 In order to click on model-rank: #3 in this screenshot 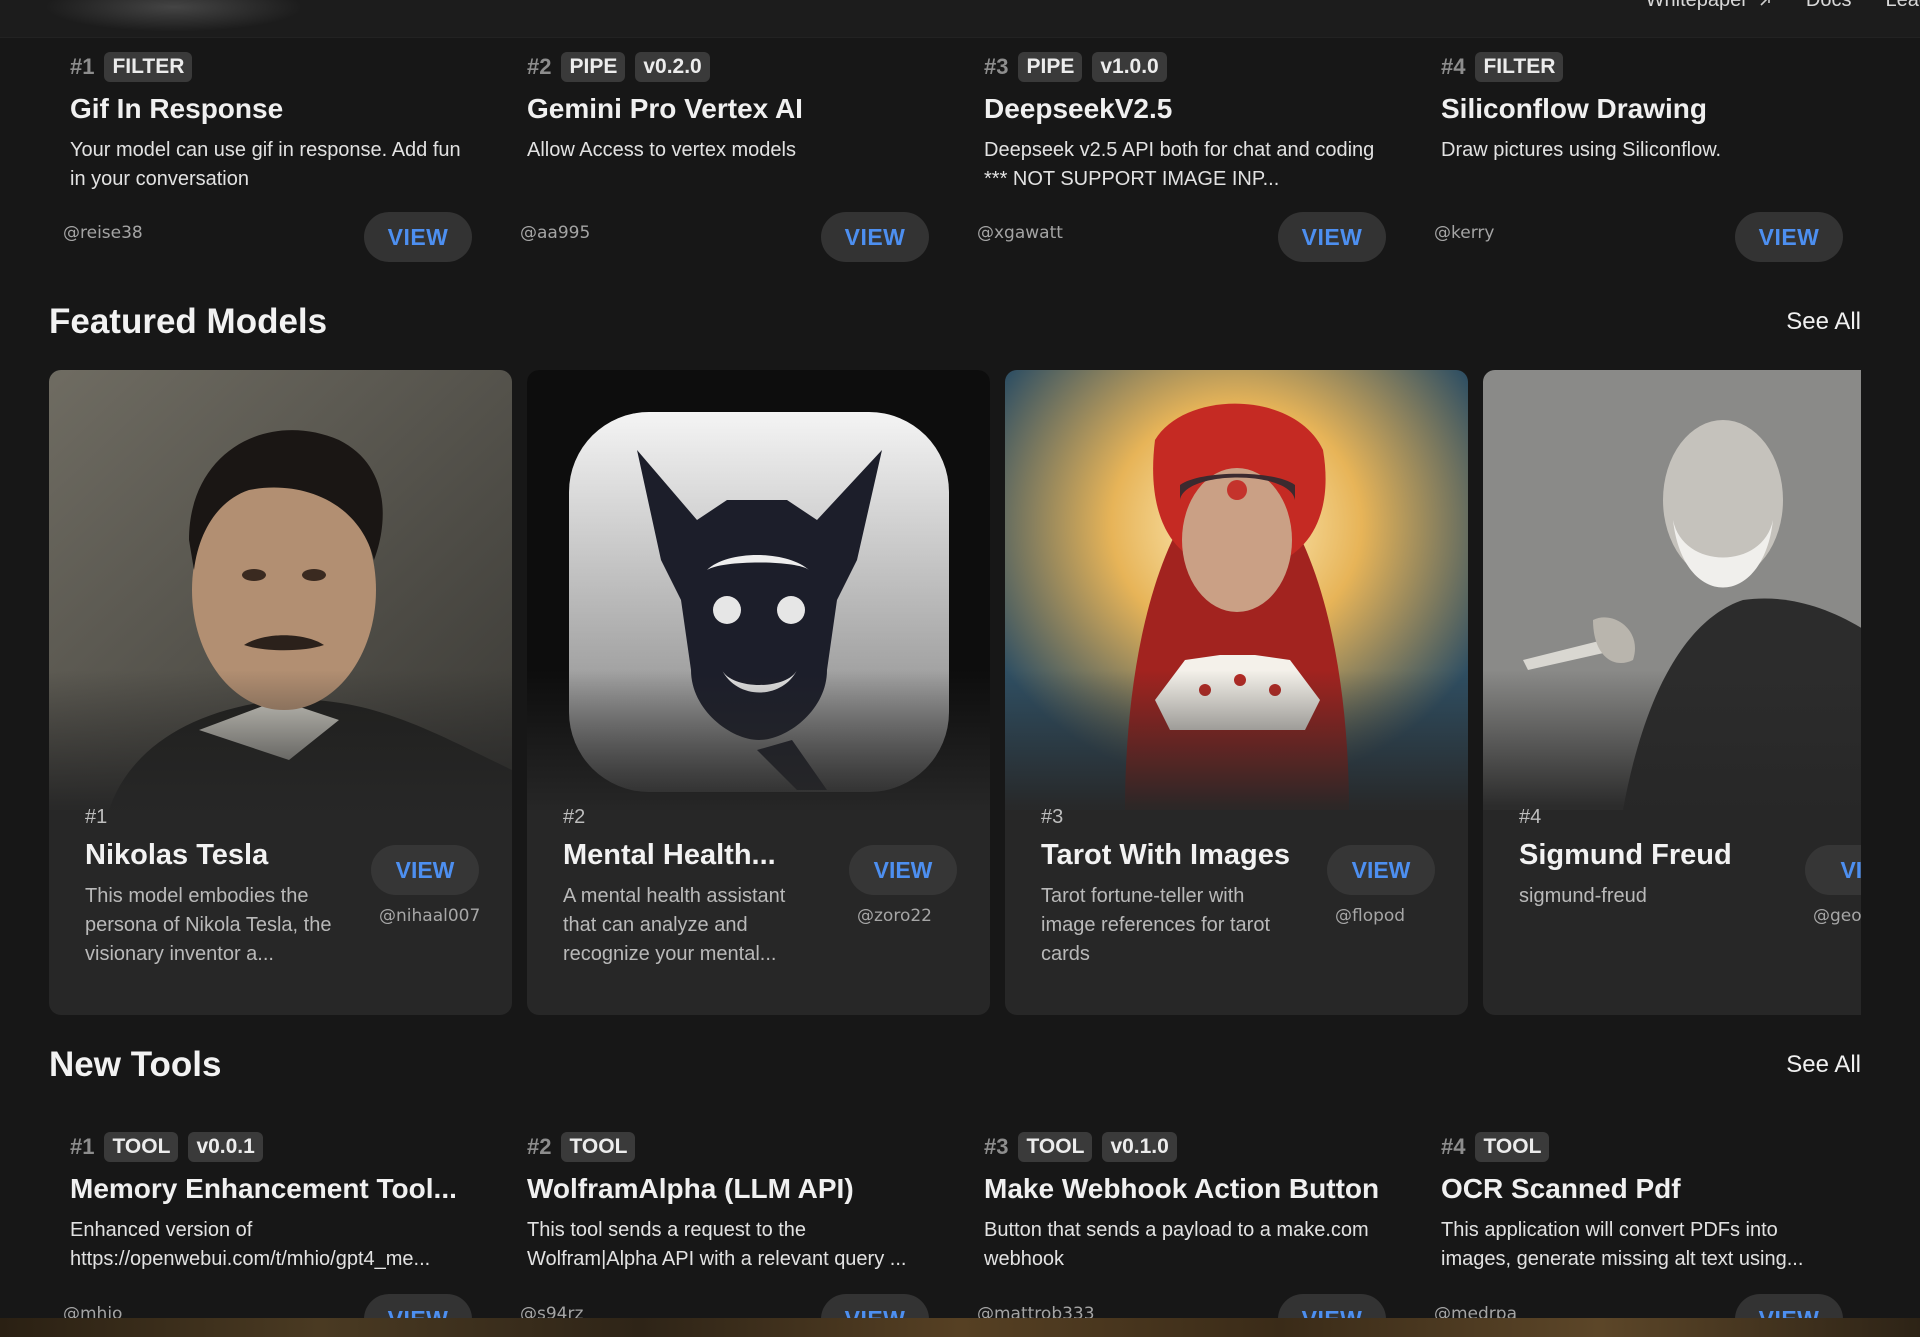, I will do `click(1052, 817)`.